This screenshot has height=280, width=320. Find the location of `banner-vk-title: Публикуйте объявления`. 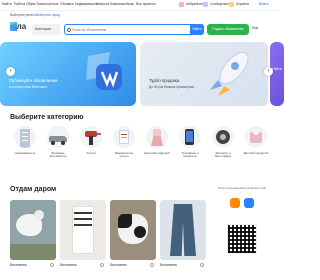

banner-vk-title: Публикуйте объявления is located at coordinates (33, 80).